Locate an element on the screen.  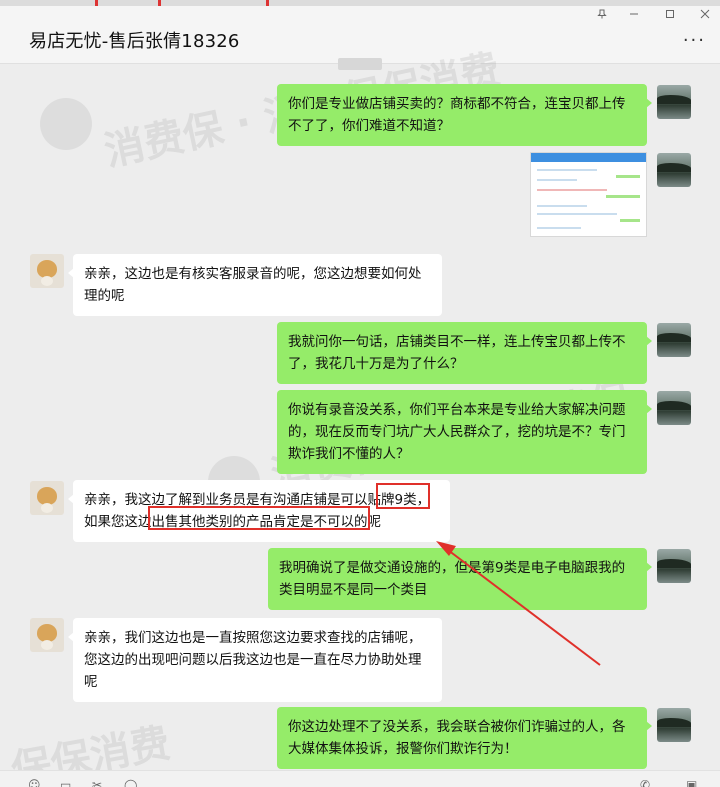
emoji-icon: ☺ is located at coordinates (34, 782).